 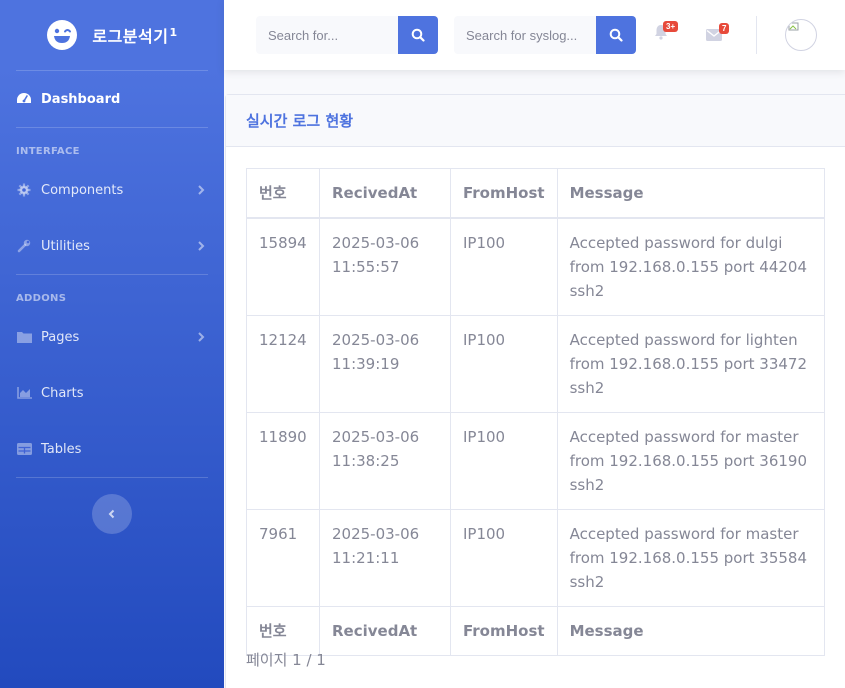 I want to click on wrench-icon, so click(x=24, y=246).